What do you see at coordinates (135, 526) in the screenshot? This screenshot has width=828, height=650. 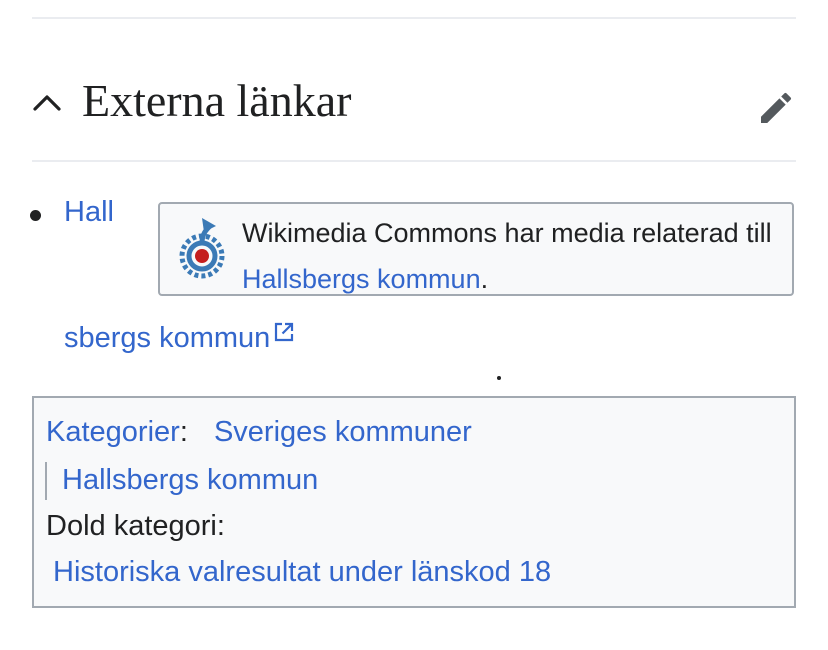 I see `hidden-category-label: Dold kategori:` at bounding box center [135, 526].